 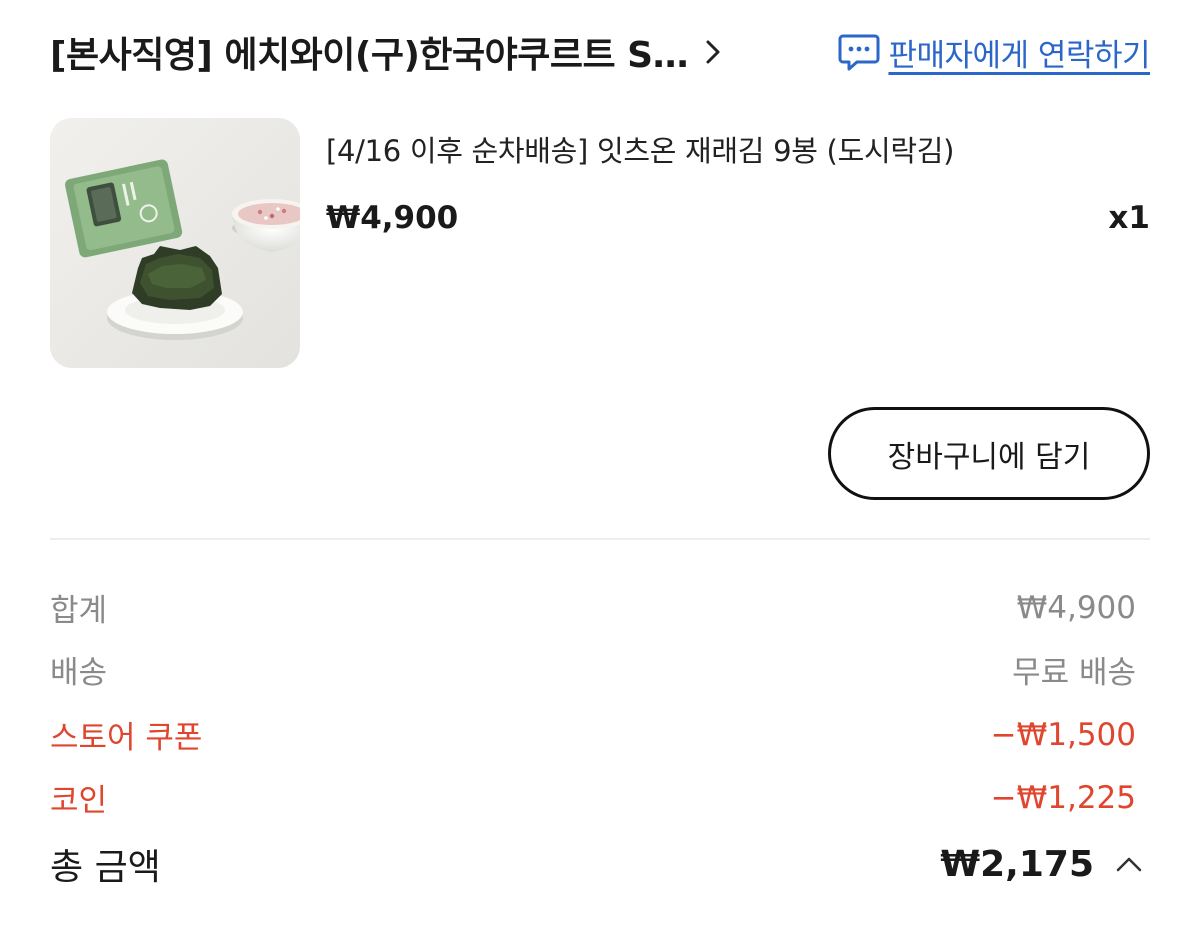 What do you see at coordinates (1063, 734) in the screenshot?
I see `store-coupon-value: −₩1,500` at bounding box center [1063, 734].